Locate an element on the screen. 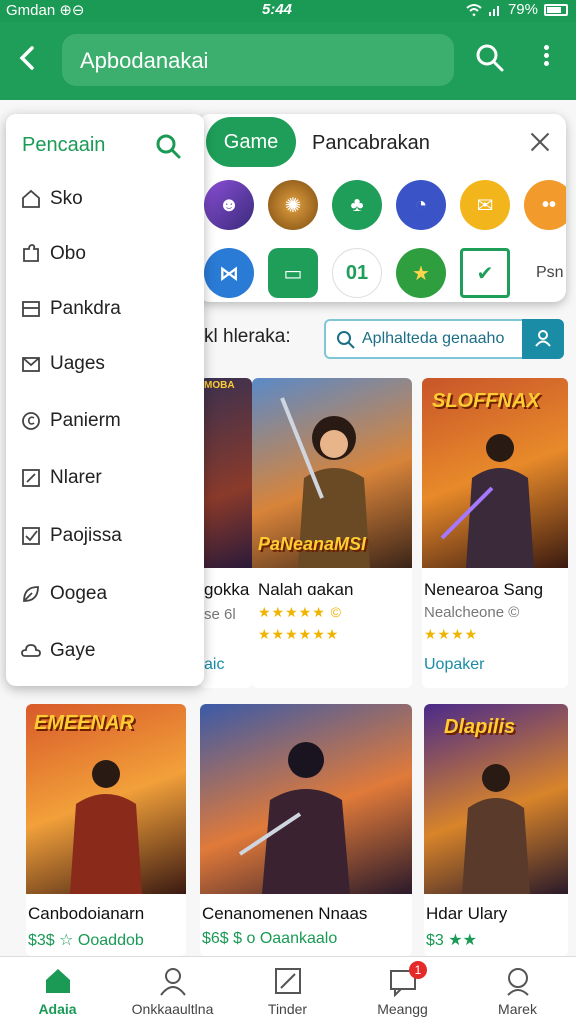 The image size is (576, 1024). inline-search-text: Aplhalteda genaaho is located at coordinates (433, 338).